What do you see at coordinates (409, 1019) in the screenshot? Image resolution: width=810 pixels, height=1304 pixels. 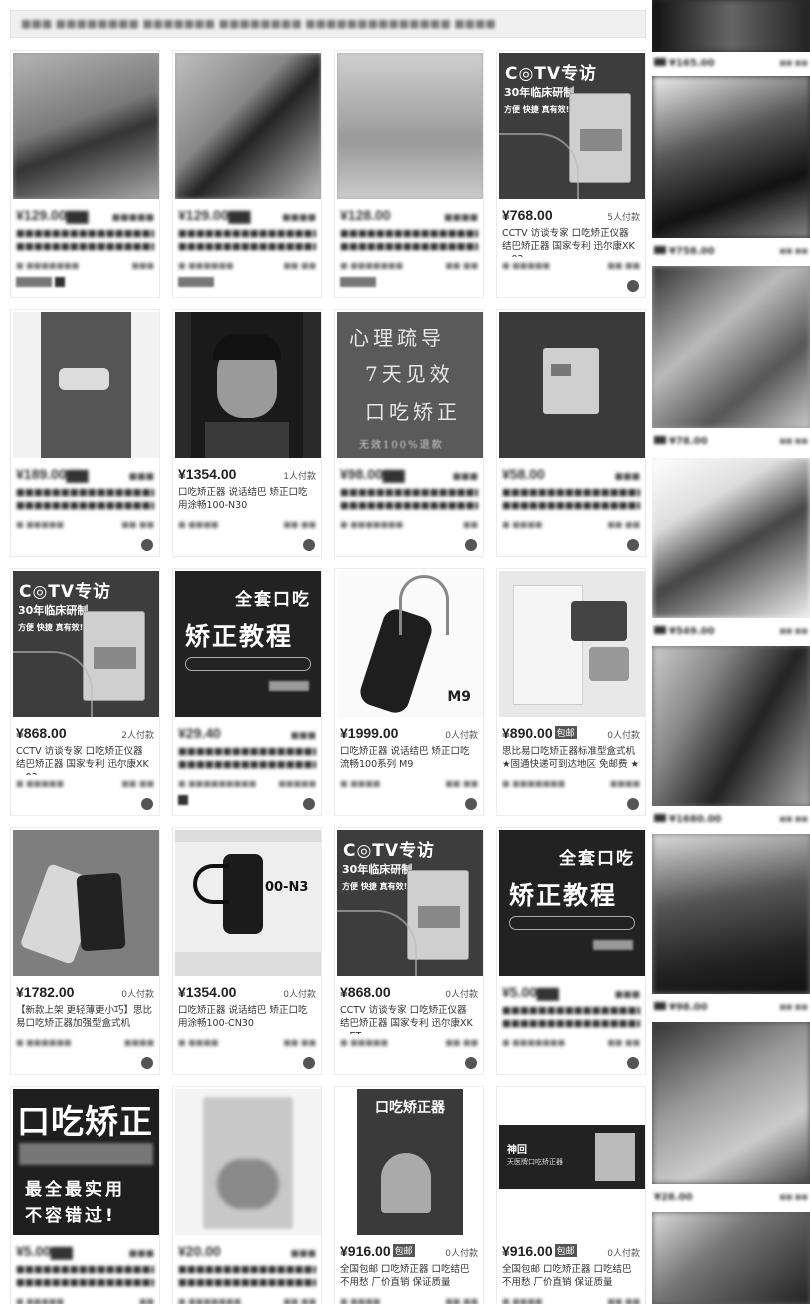 I see `product-title: CCTV 访谈专家 口吃矫正仪器 结巴矫正器 国家专利 迅尔康XK－ET` at bounding box center [409, 1019].